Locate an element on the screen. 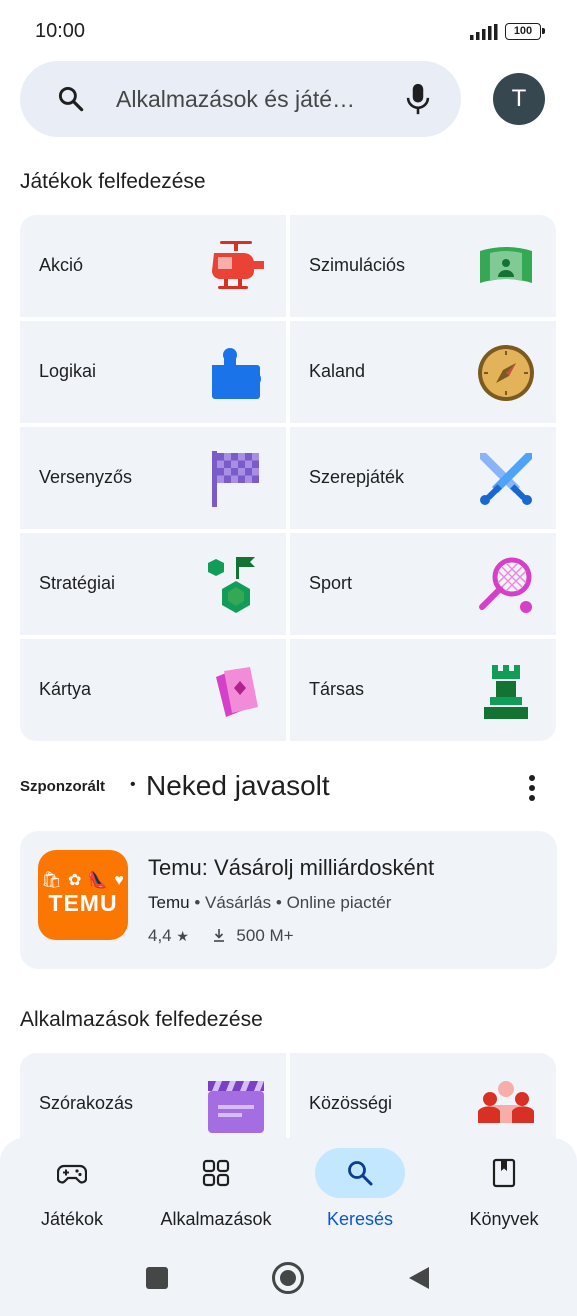 The height and width of the screenshot is (1316, 577). crossed-swords-icon is located at coordinates (506, 479).